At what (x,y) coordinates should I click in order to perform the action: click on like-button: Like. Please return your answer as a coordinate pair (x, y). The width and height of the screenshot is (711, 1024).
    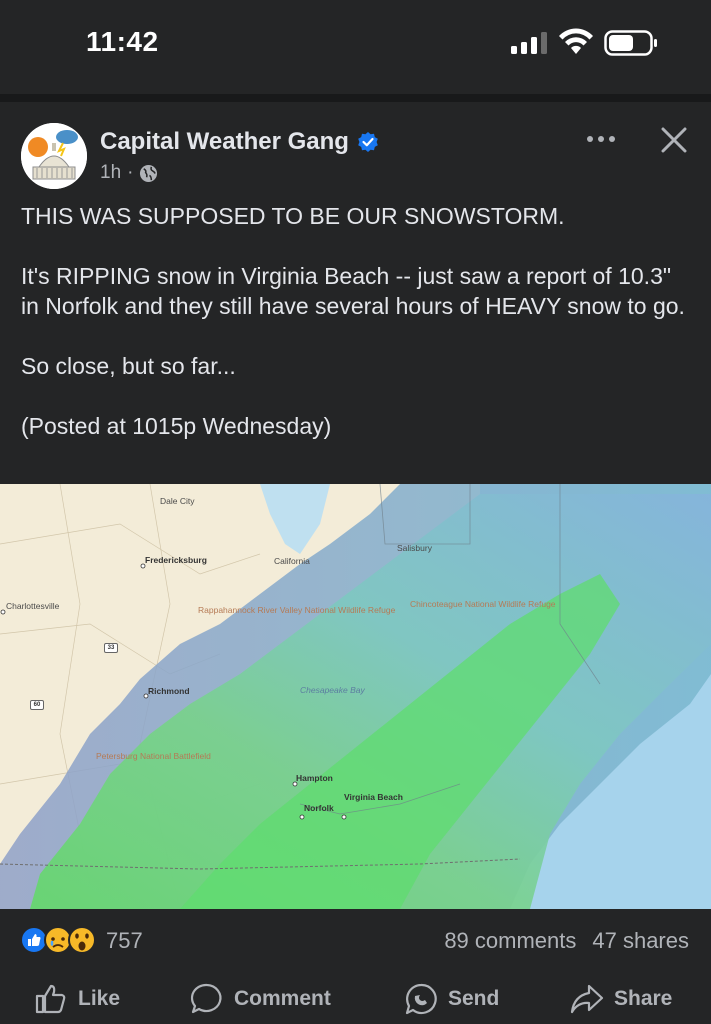
    Looking at the image, I should click on (77, 999).